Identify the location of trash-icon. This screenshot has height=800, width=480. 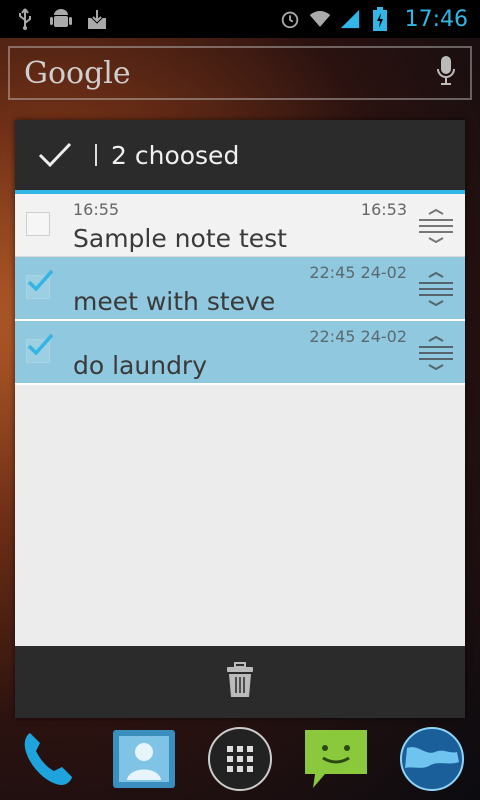
(240, 682).